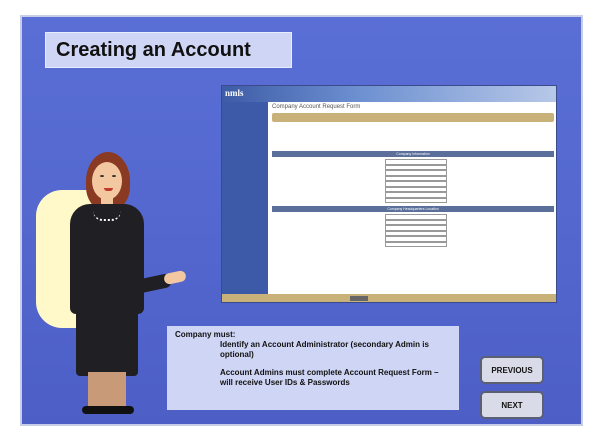 The image size is (603, 445). What do you see at coordinates (359, 298) in the screenshot?
I see `form-submit-button` at bounding box center [359, 298].